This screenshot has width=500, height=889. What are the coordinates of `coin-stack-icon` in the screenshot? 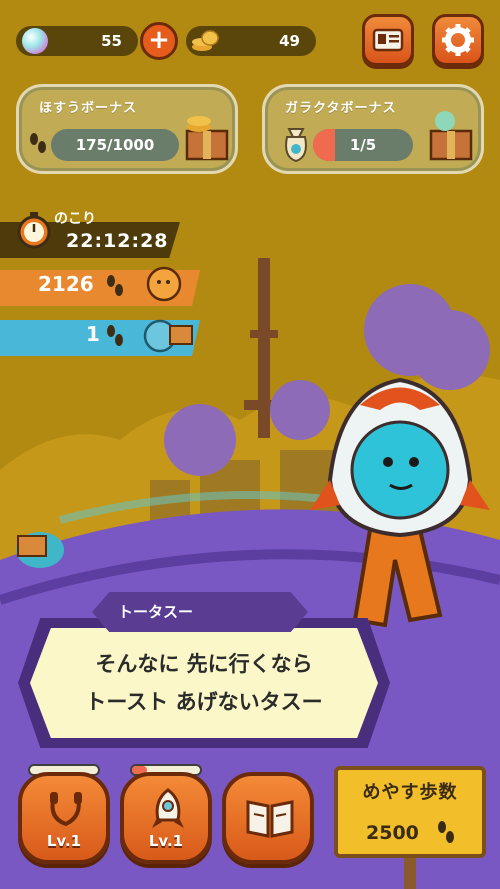 It's located at (205, 40).